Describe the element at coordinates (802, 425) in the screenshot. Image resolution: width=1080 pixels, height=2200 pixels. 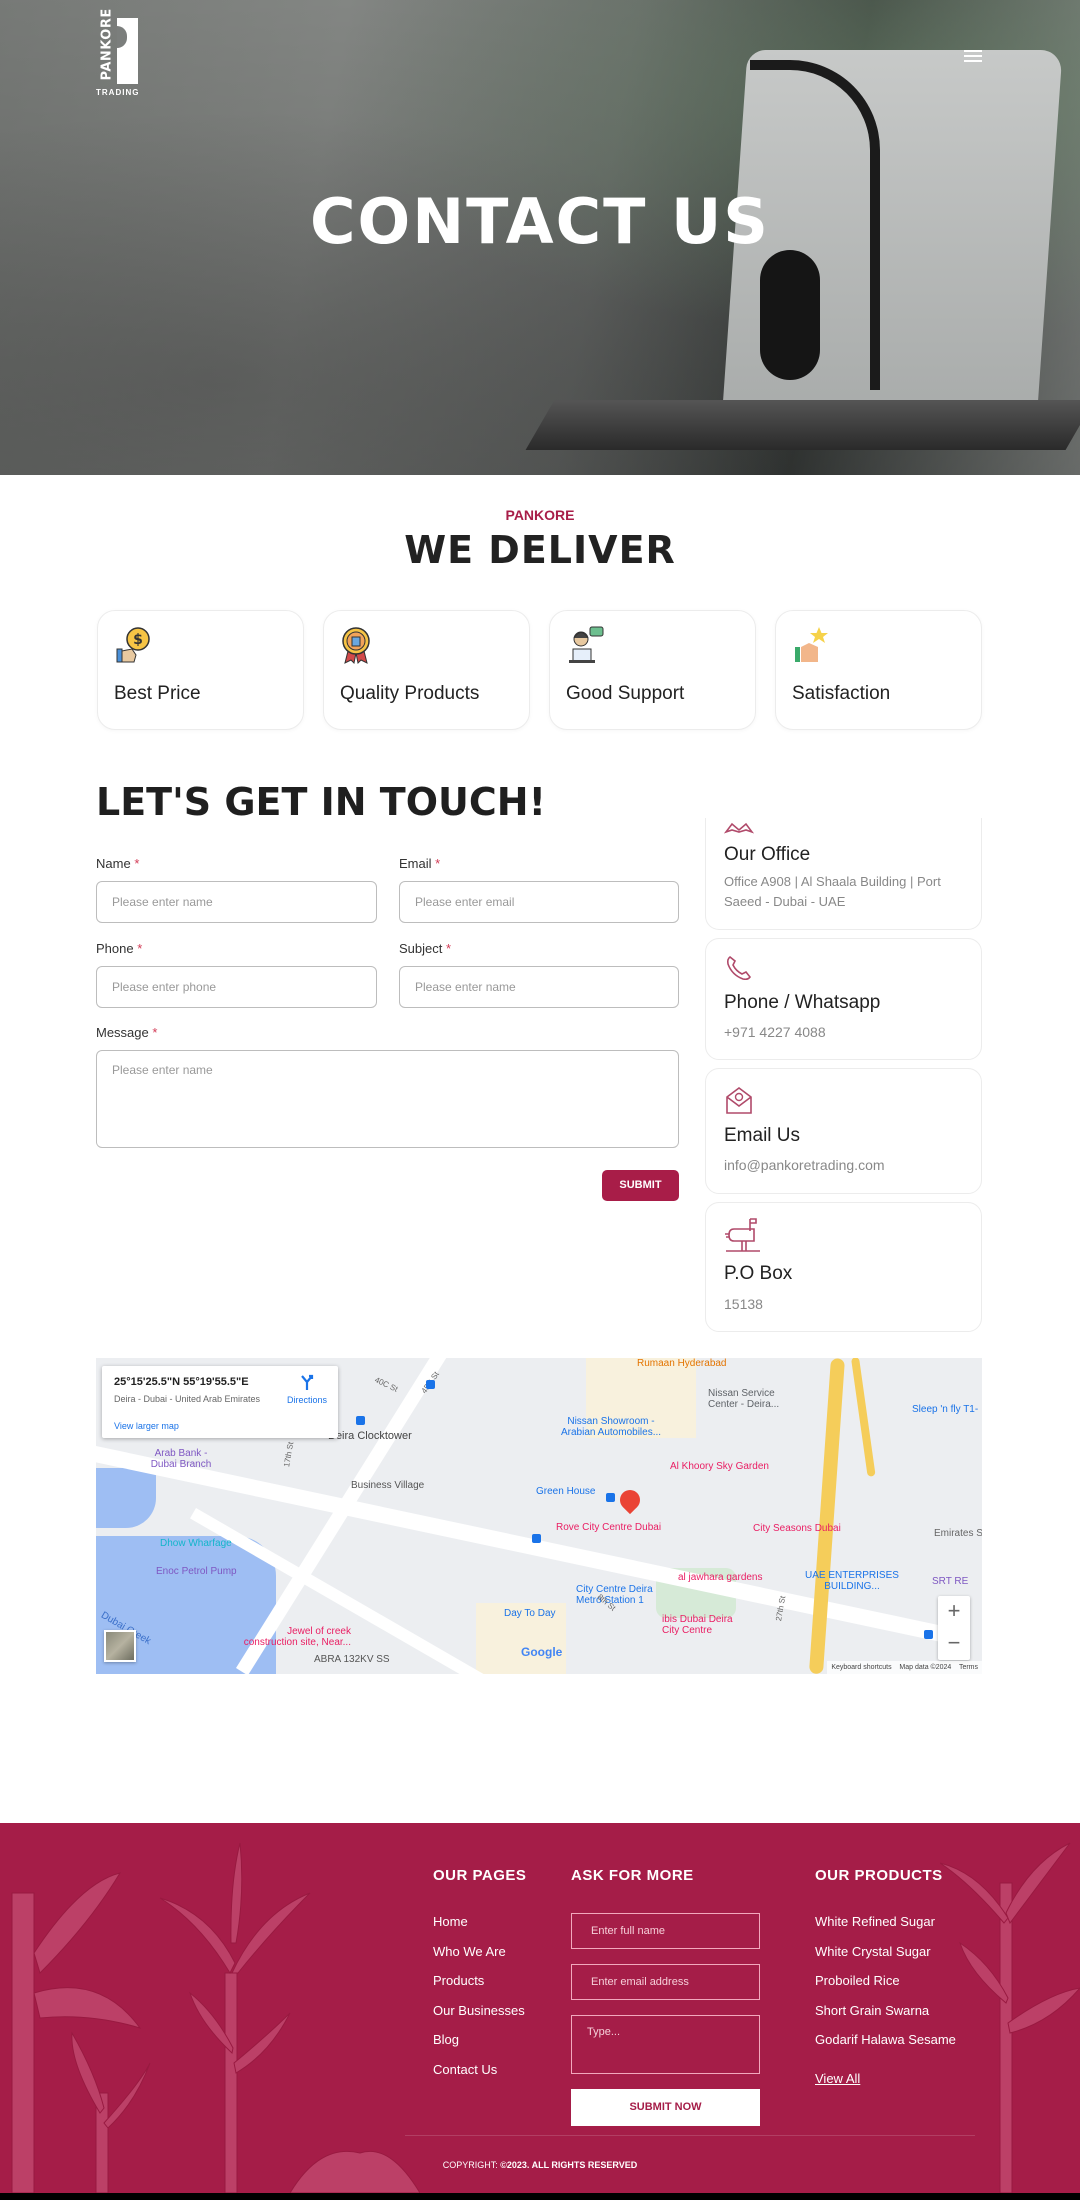
I see `hero-keyboard-graphic` at that location.